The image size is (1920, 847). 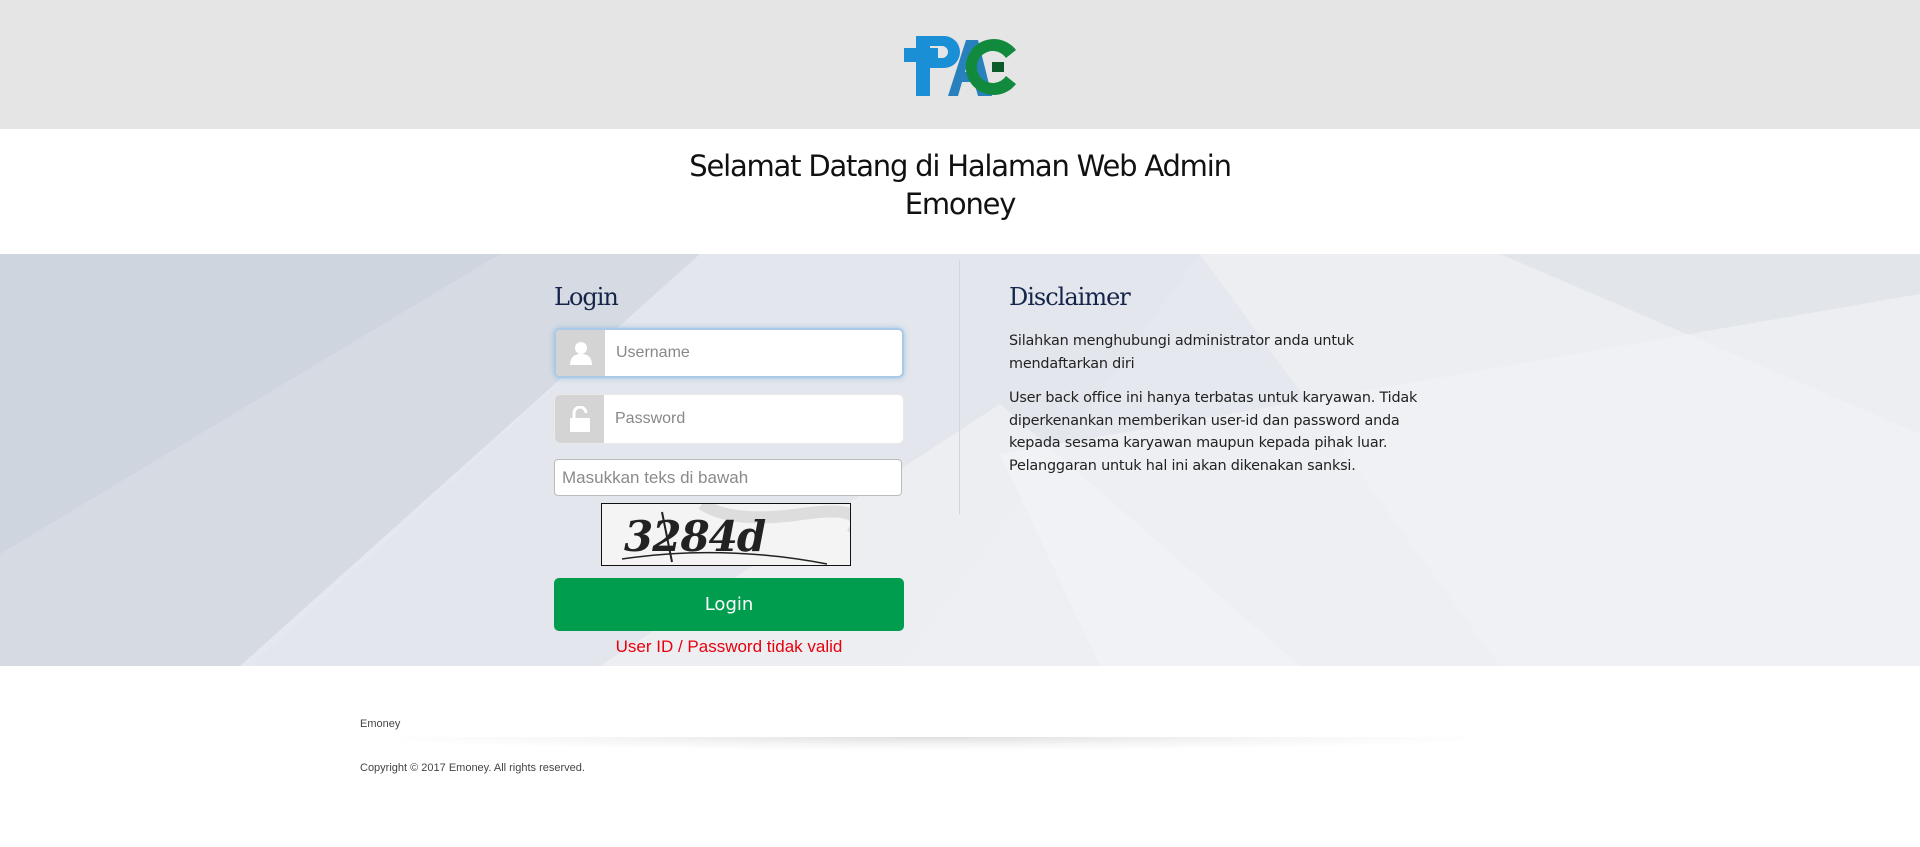 I want to click on password-input, so click(x=752, y=419).